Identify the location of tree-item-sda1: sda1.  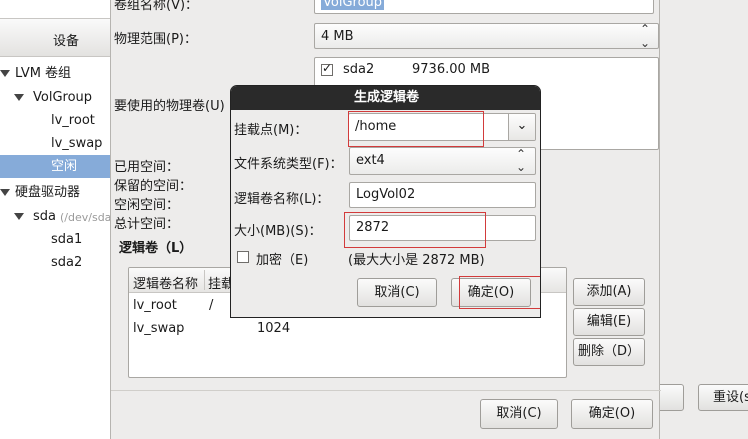
(55, 239).